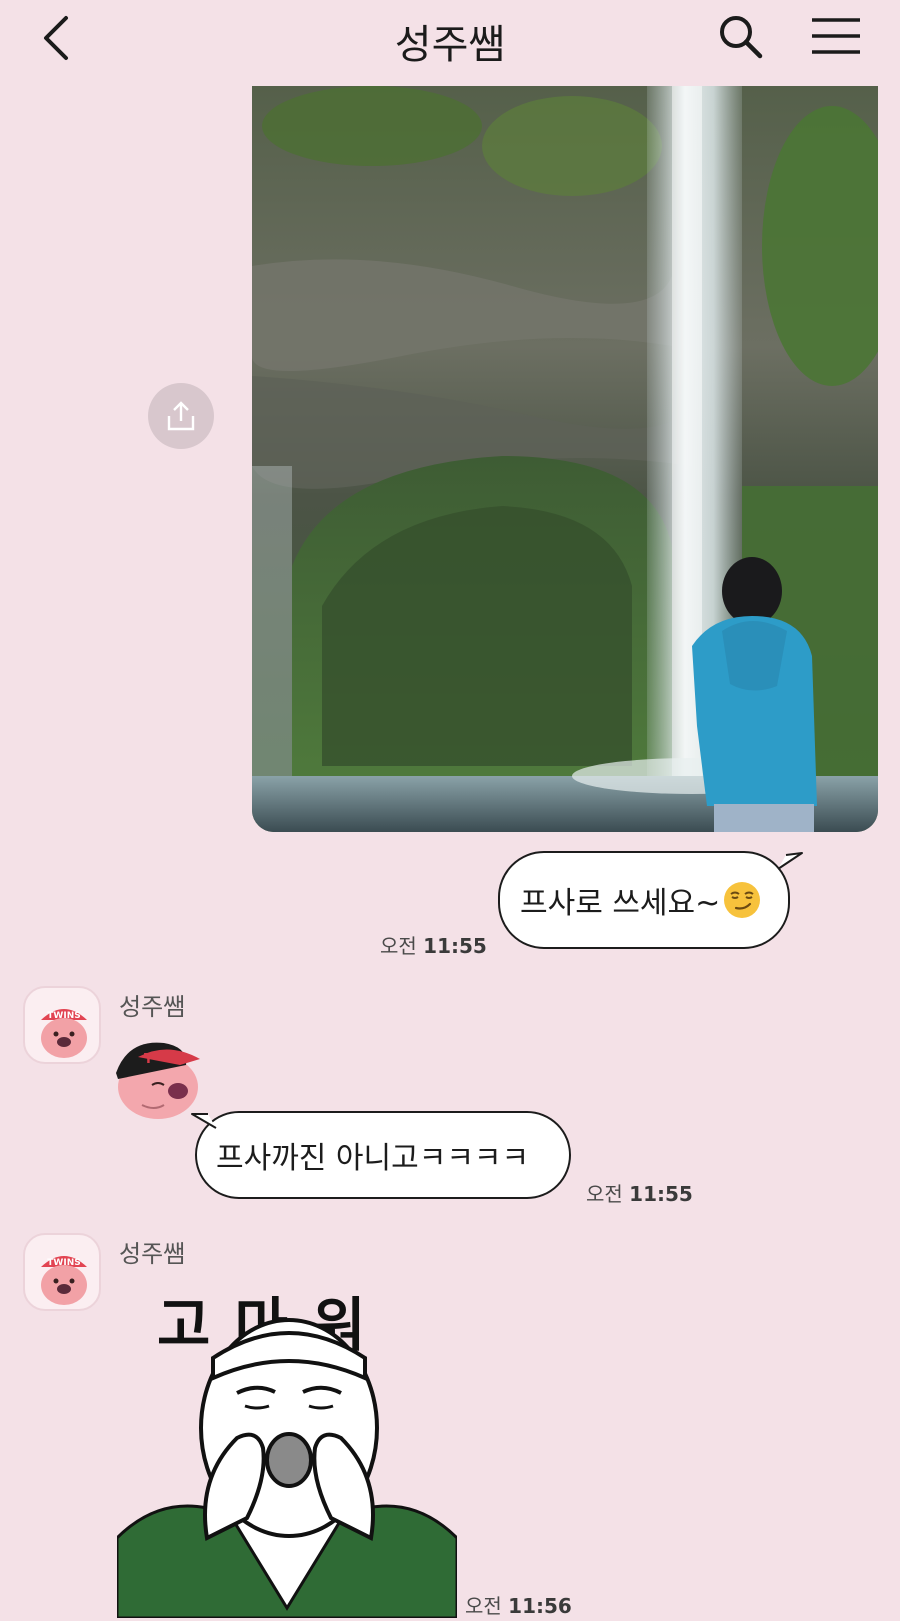 The image size is (900, 1621). Describe the element at coordinates (518, 1606) in the screenshot. I see `message-timestamp: 오전 11:56` at that location.